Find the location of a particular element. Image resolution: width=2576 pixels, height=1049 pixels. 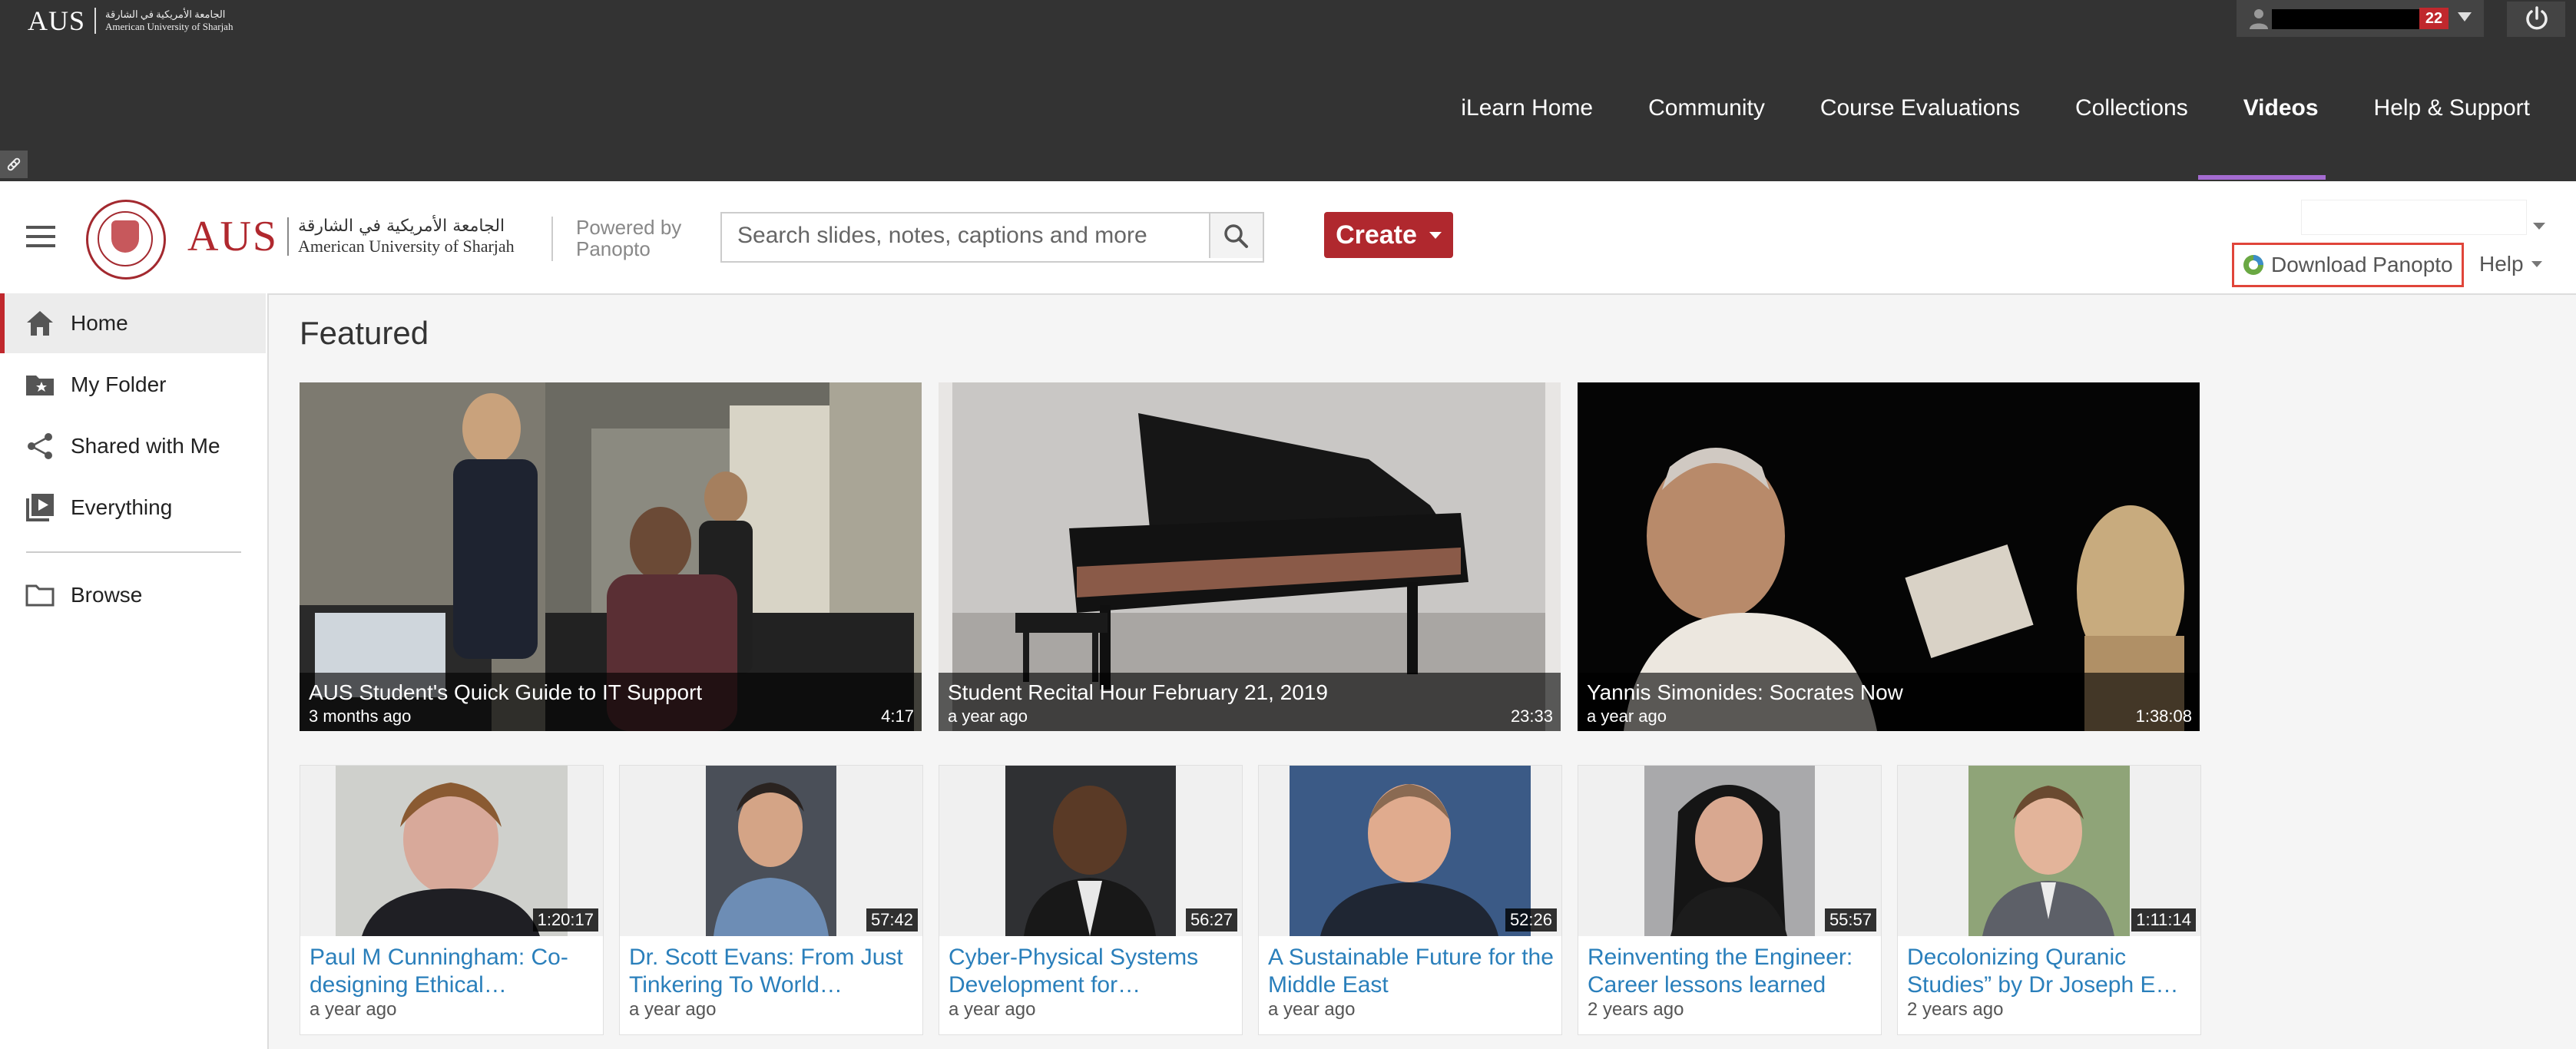

nav-ilearn-home: iLearn Home is located at coordinates (1527, 108).